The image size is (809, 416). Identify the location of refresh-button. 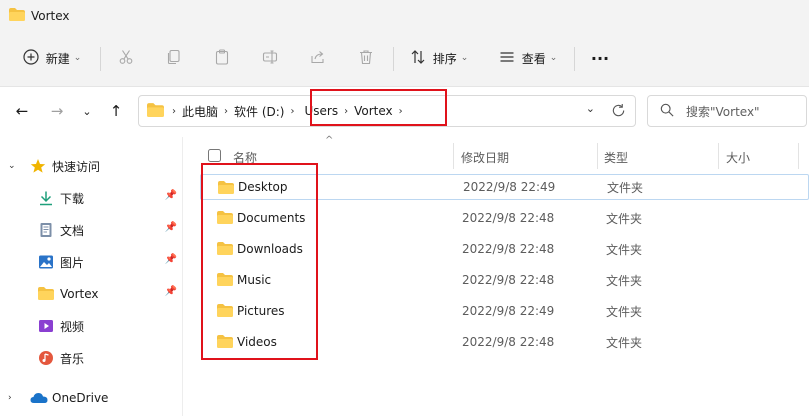
(618, 112).